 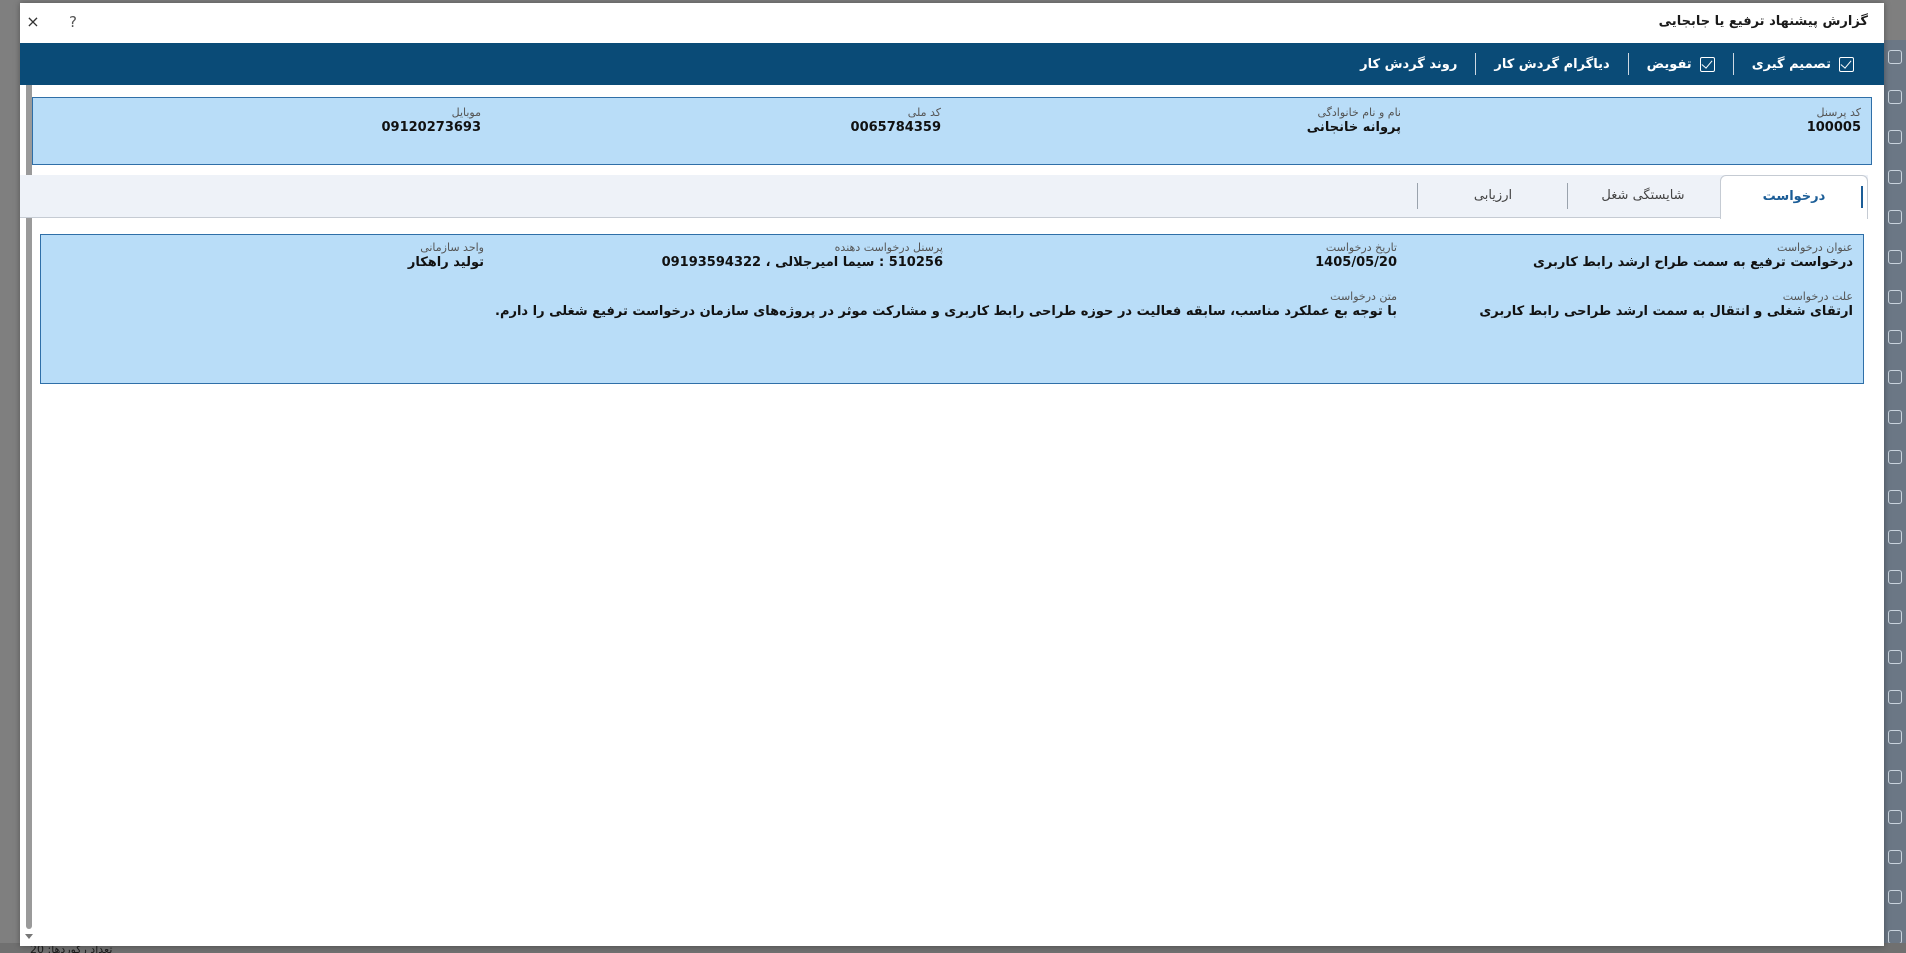 I want to click on request-title-label: عنوان درخواست, so click(x=1815, y=247).